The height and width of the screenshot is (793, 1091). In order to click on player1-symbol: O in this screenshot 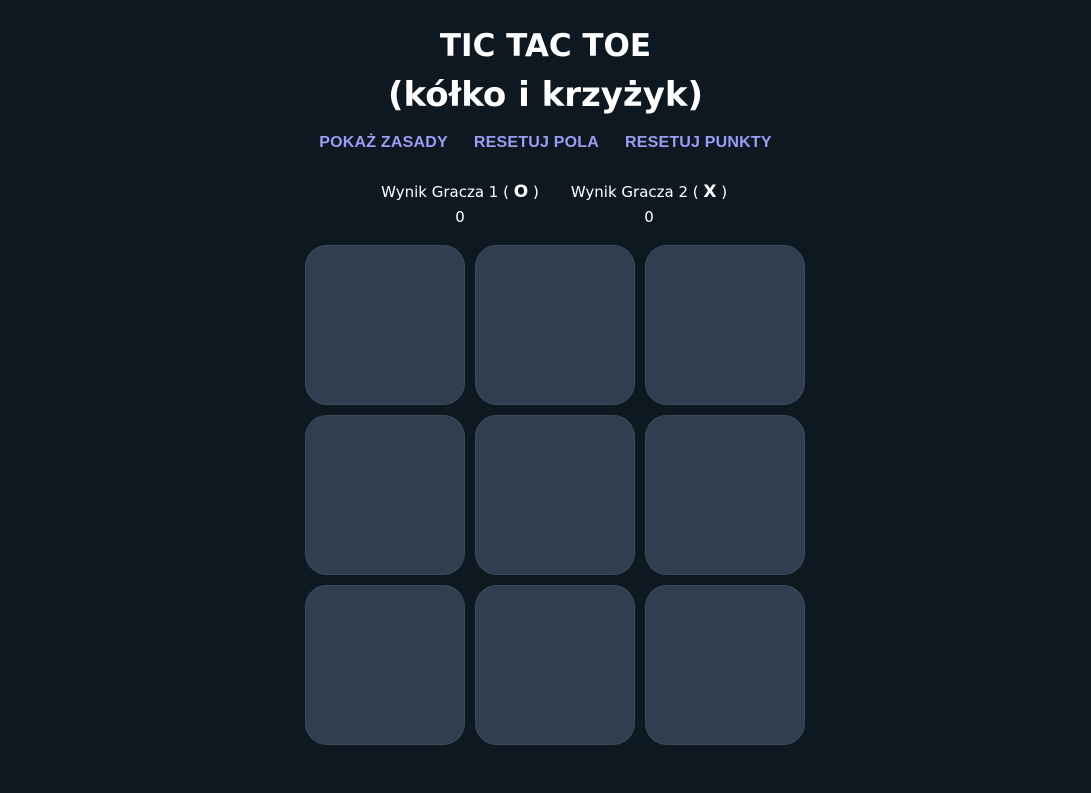, I will do `click(521, 192)`.